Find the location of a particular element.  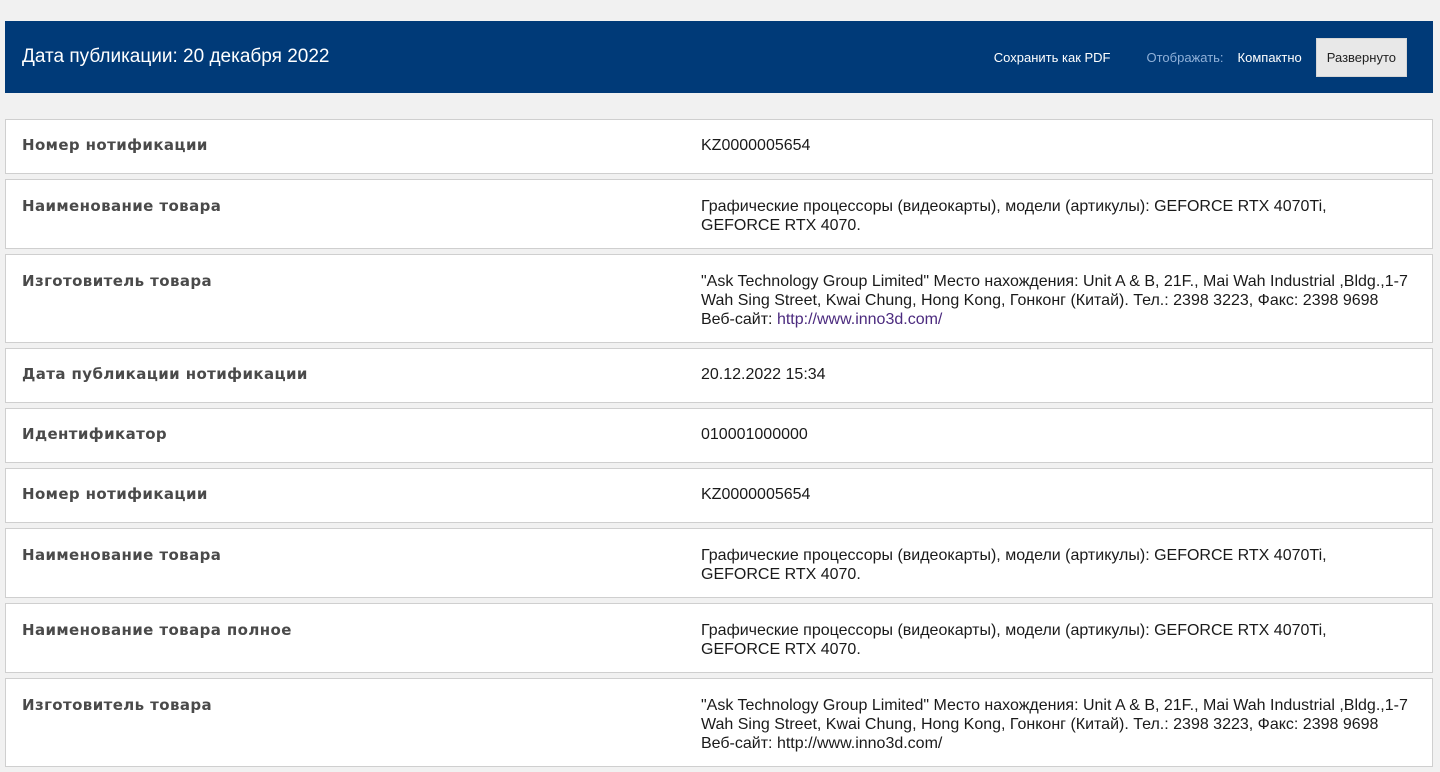

compact-mode-button: Компактно is located at coordinates (1270, 57).